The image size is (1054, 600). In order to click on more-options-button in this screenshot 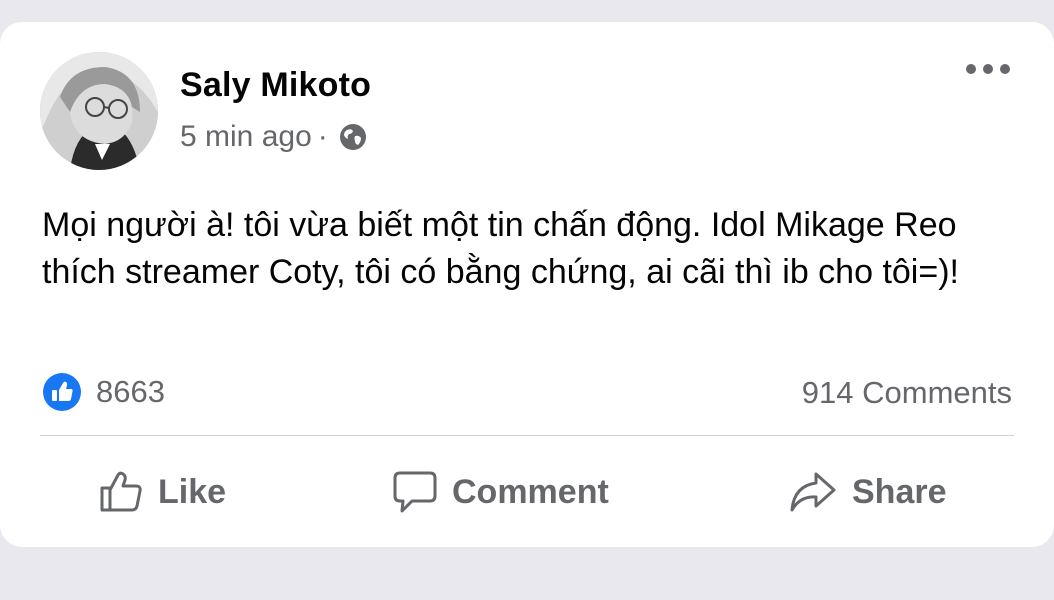, I will do `click(988, 69)`.